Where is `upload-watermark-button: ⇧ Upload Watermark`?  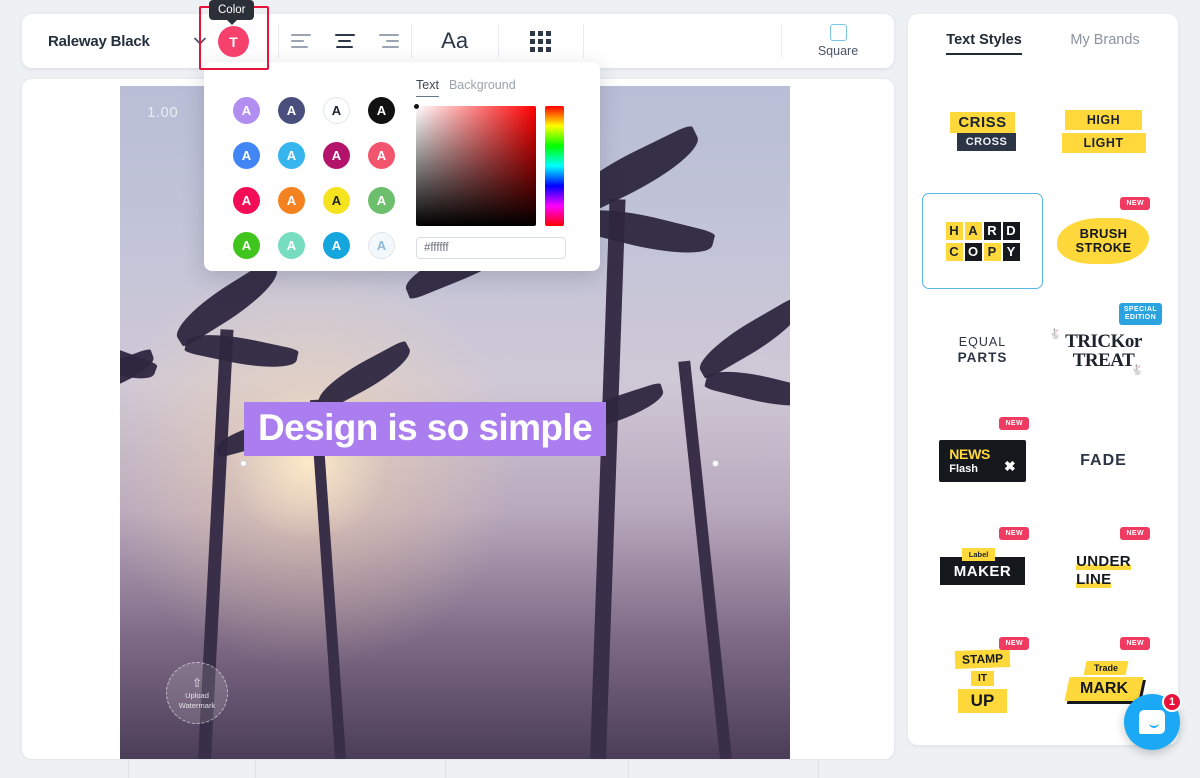 upload-watermark-button: ⇧ Upload Watermark is located at coordinates (197, 693).